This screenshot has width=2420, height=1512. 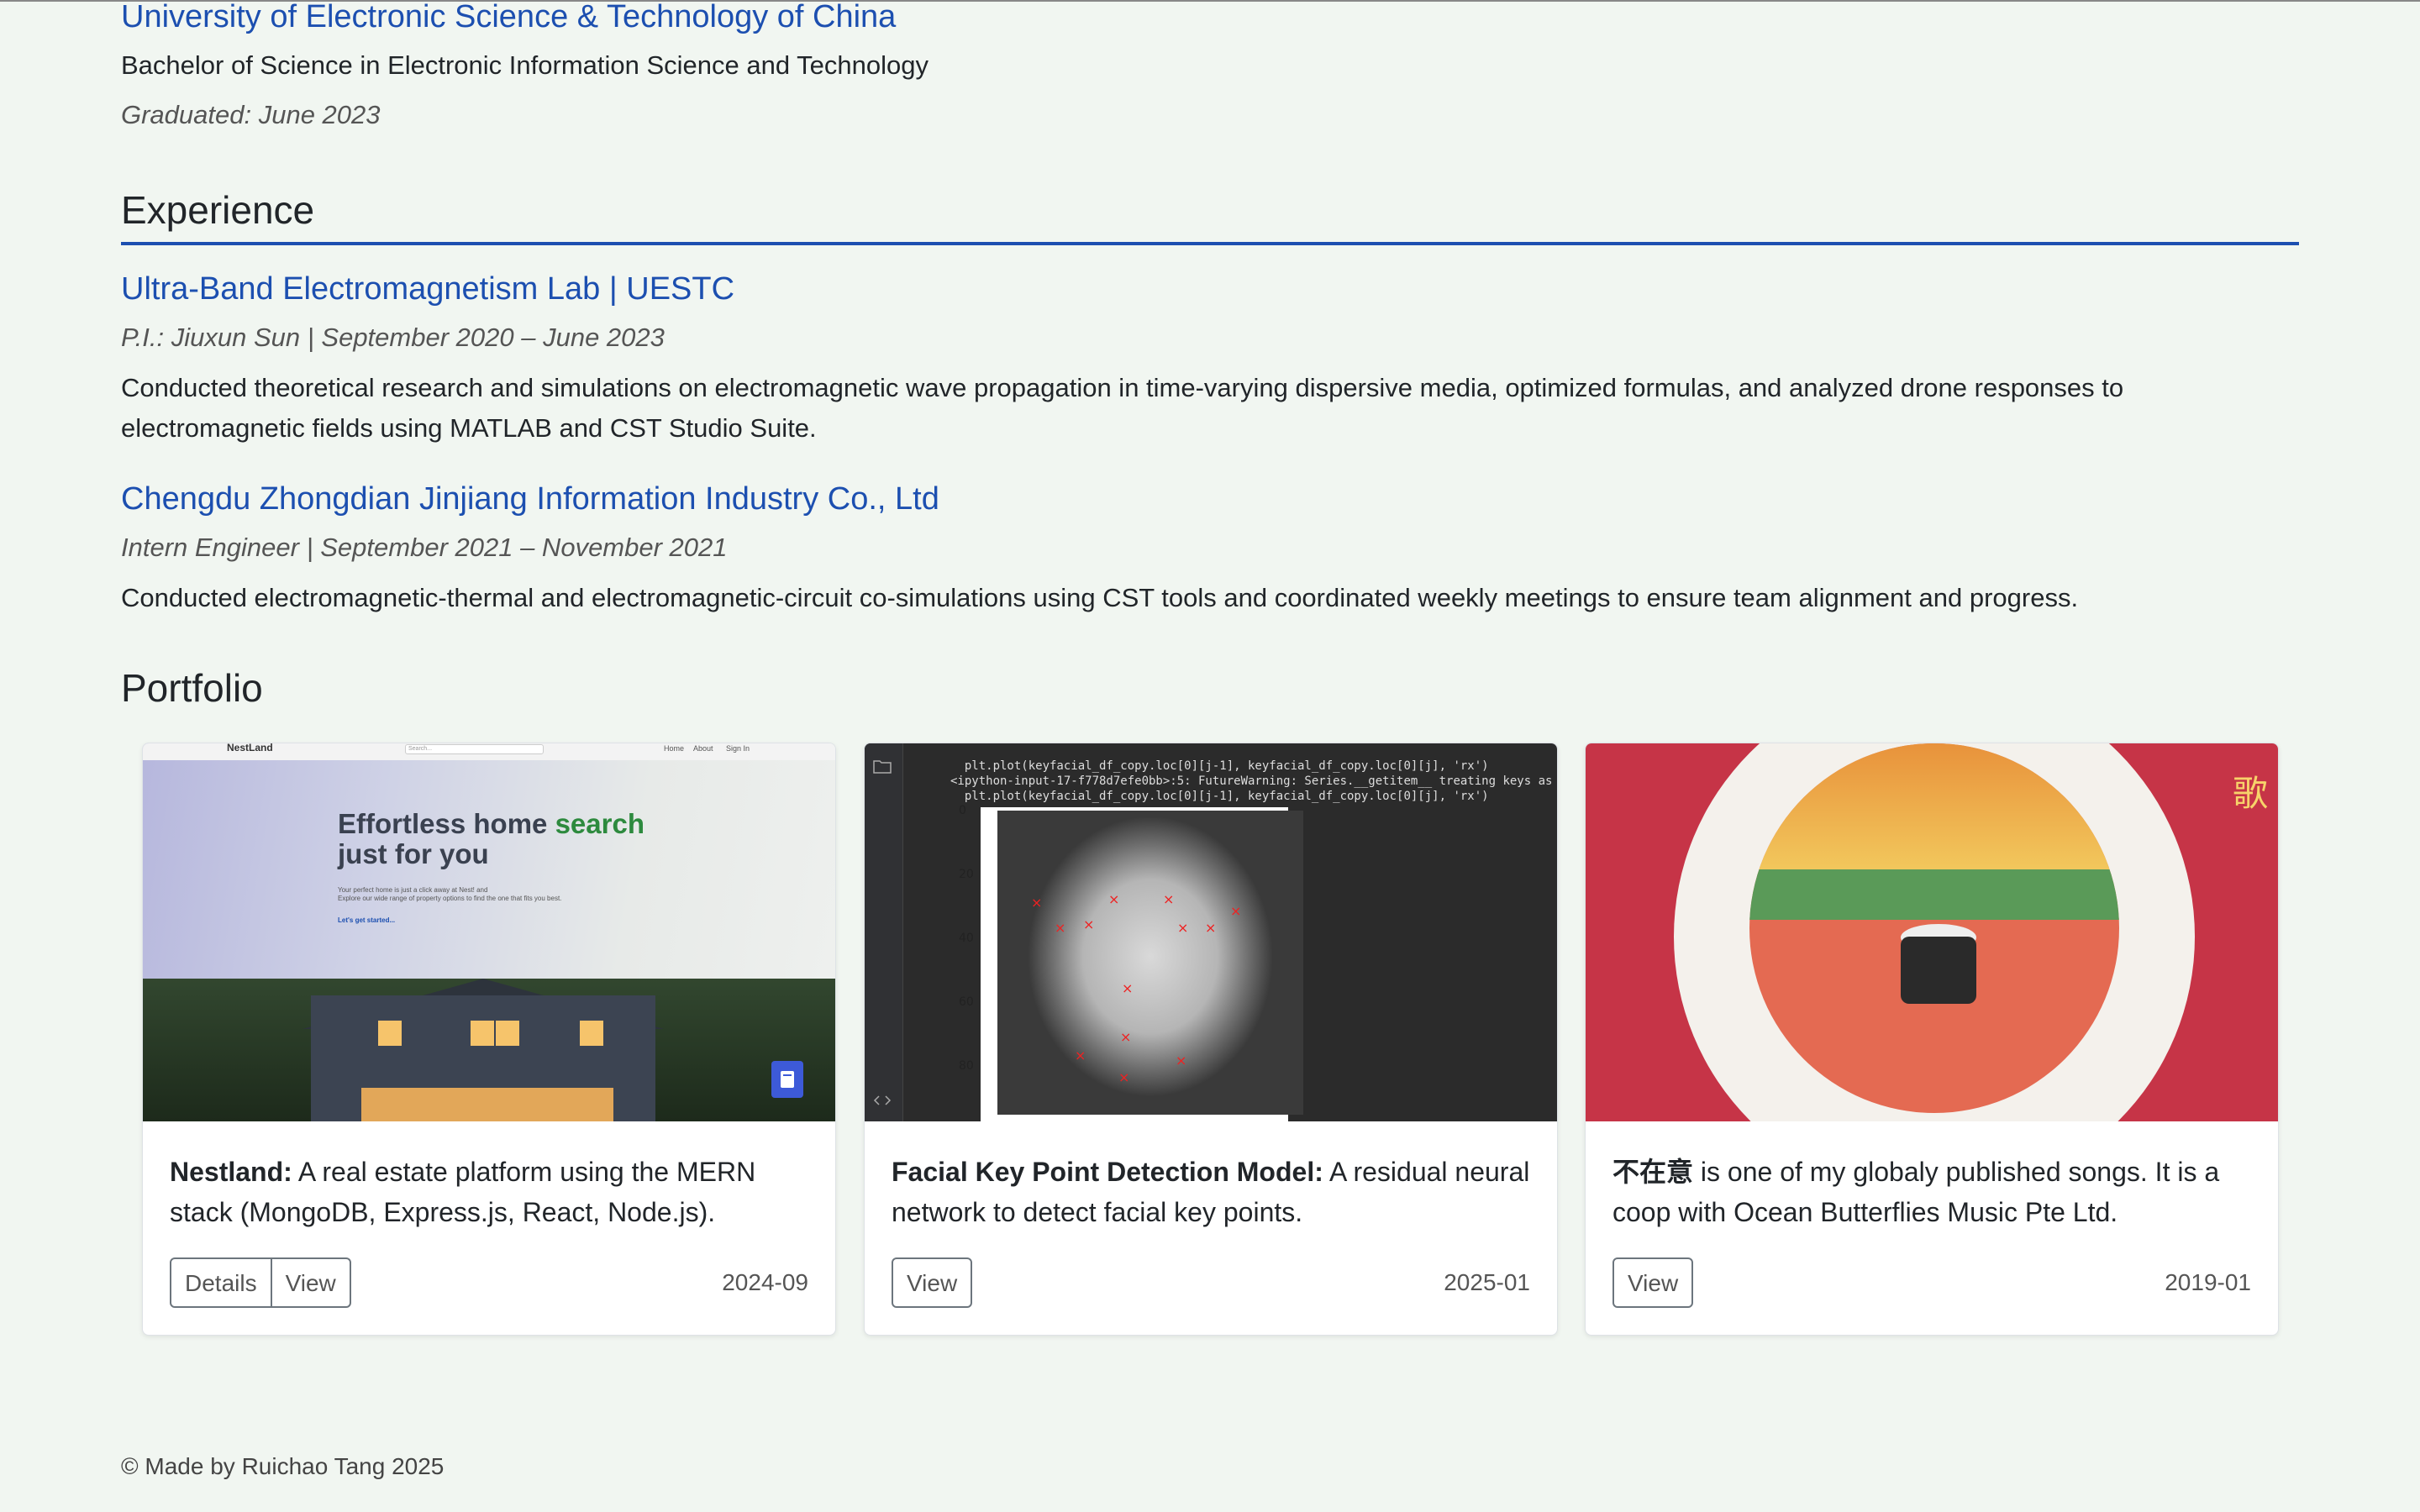 What do you see at coordinates (283, 1466) in the screenshot?
I see `footer-copyright: © Made by Ruichao Tang 2025` at bounding box center [283, 1466].